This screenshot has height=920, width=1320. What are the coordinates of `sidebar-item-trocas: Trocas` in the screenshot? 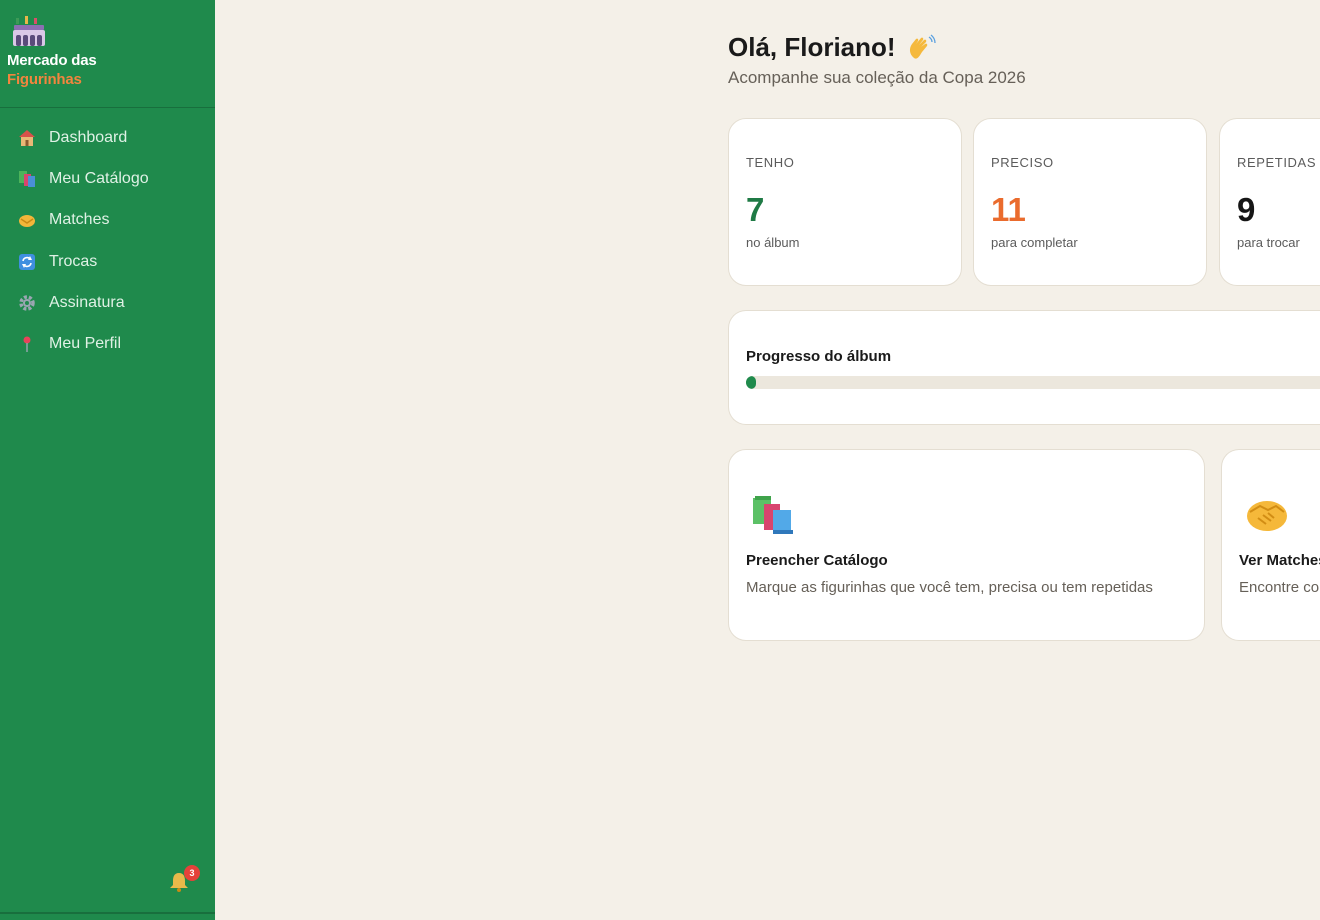 It's located at (107, 262).